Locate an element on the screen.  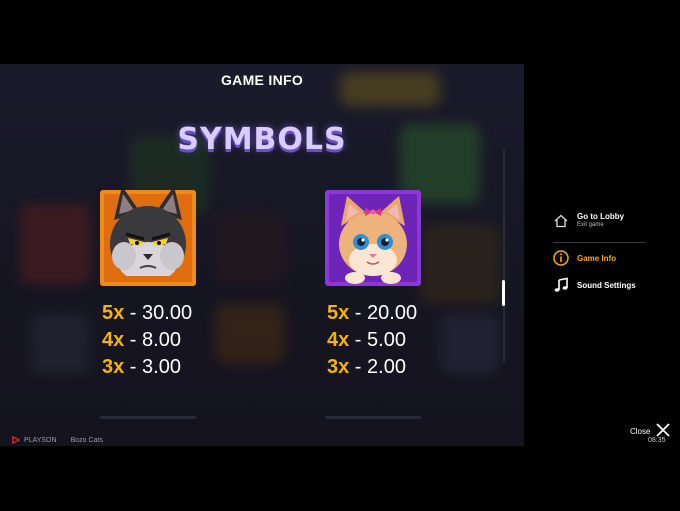
pay-row: 5x - 30.00 is located at coordinates (147, 313).